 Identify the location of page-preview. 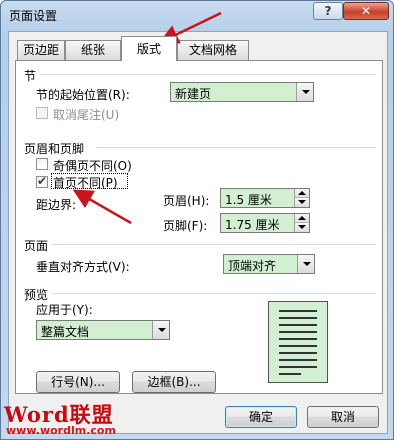
(298, 342).